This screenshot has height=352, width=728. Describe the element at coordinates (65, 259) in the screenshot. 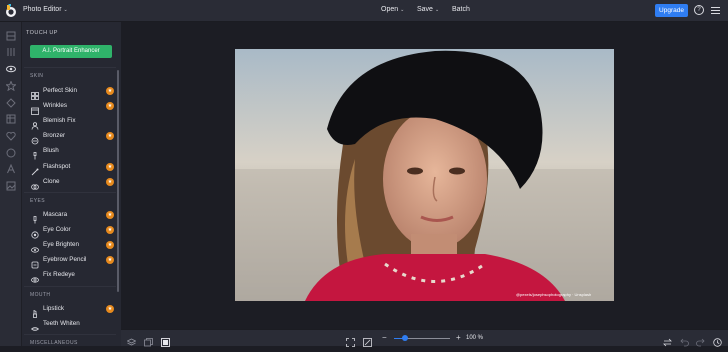

I see `tool-label: Eyebrow Pencil` at that location.